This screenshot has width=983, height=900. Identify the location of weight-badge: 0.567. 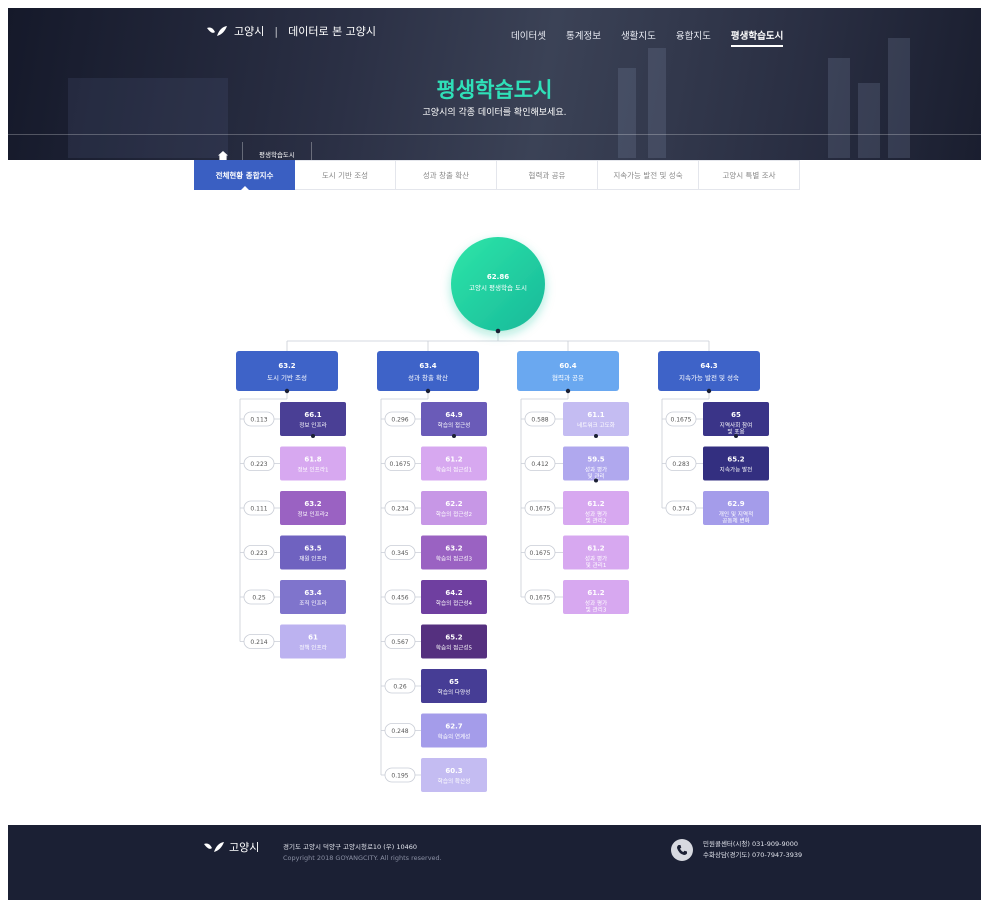
(400, 641).